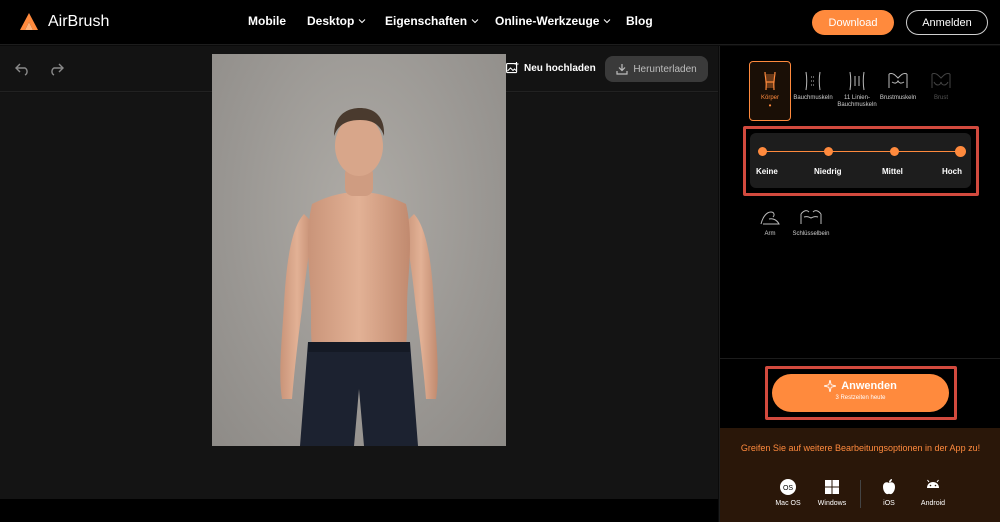  Describe the element at coordinates (770, 218) in the screenshot. I see `arm-icon` at that location.